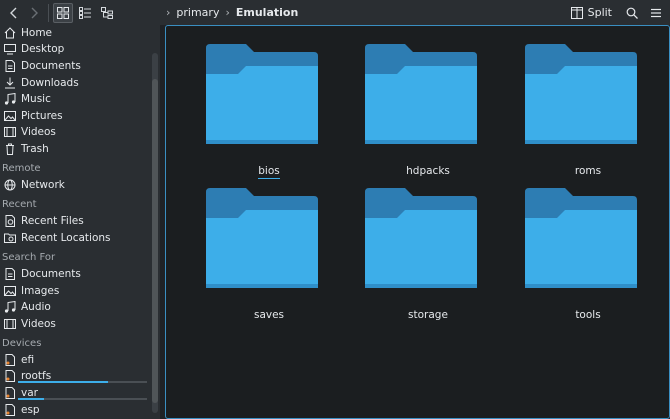  Describe the element at coordinates (75, 132) in the screenshot. I see `sidebar-item-videos: Videos` at that location.